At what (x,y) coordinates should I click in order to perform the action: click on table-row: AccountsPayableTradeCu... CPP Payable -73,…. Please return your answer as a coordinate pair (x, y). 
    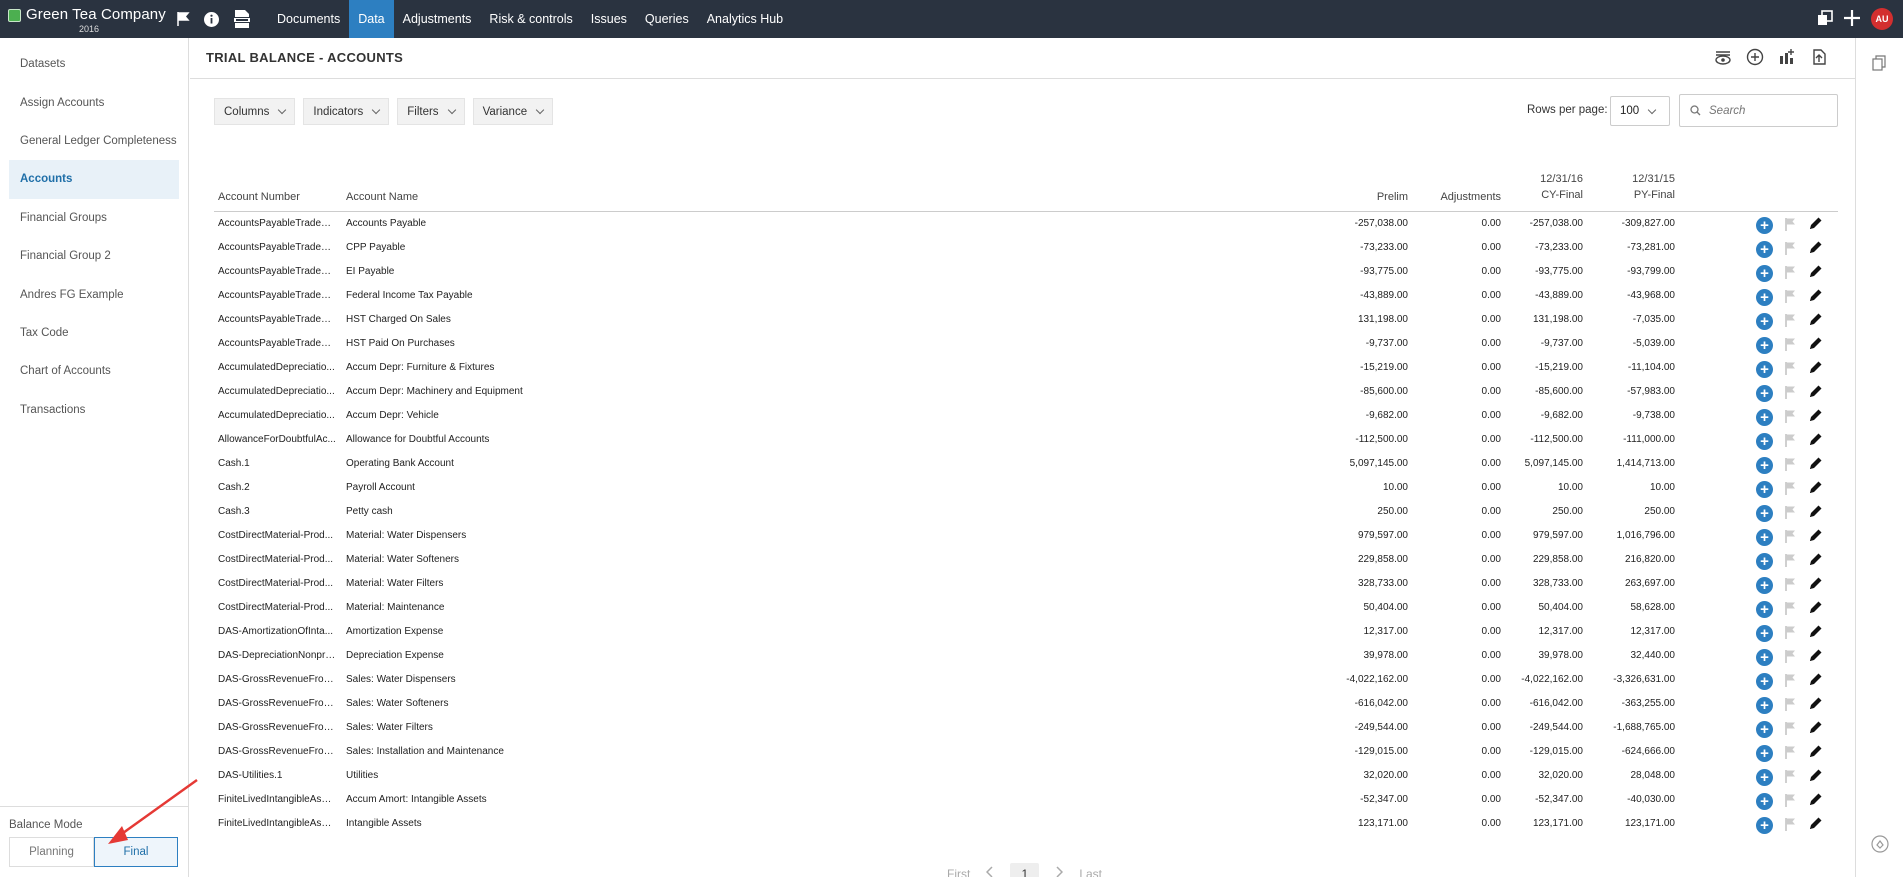
    Looking at the image, I should click on (1026, 248).